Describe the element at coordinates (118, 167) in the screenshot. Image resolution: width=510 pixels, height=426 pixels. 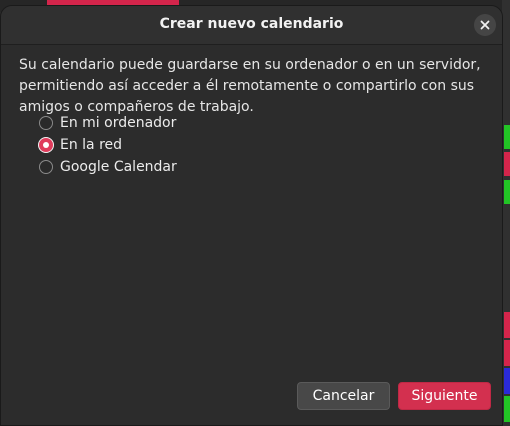
I see `radio-label: Google Calendar` at that location.